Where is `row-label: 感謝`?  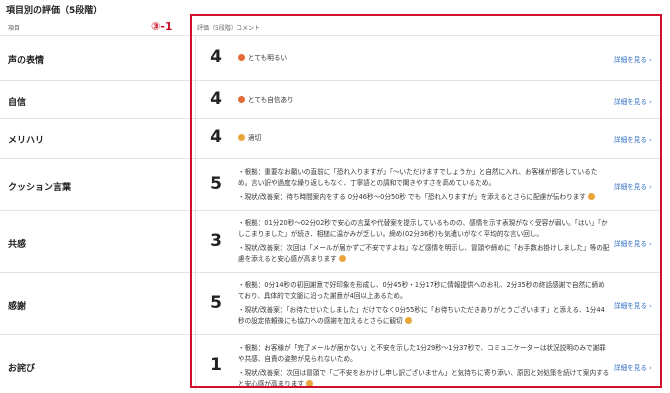 row-label: 感謝 is located at coordinates (17, 307).